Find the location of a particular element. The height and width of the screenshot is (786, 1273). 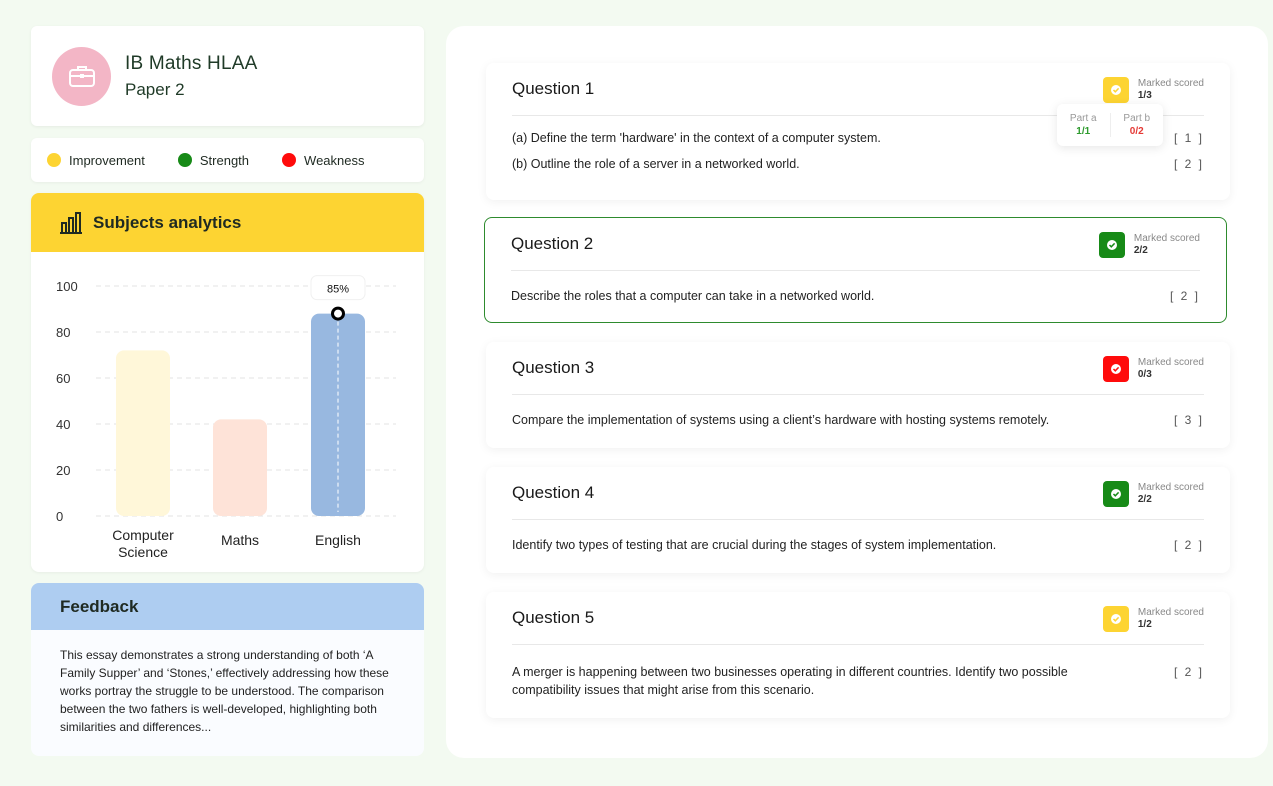

parts-score-popover: Part a 1/1 Part b 0/2 is located at coordinates (1110, 125).